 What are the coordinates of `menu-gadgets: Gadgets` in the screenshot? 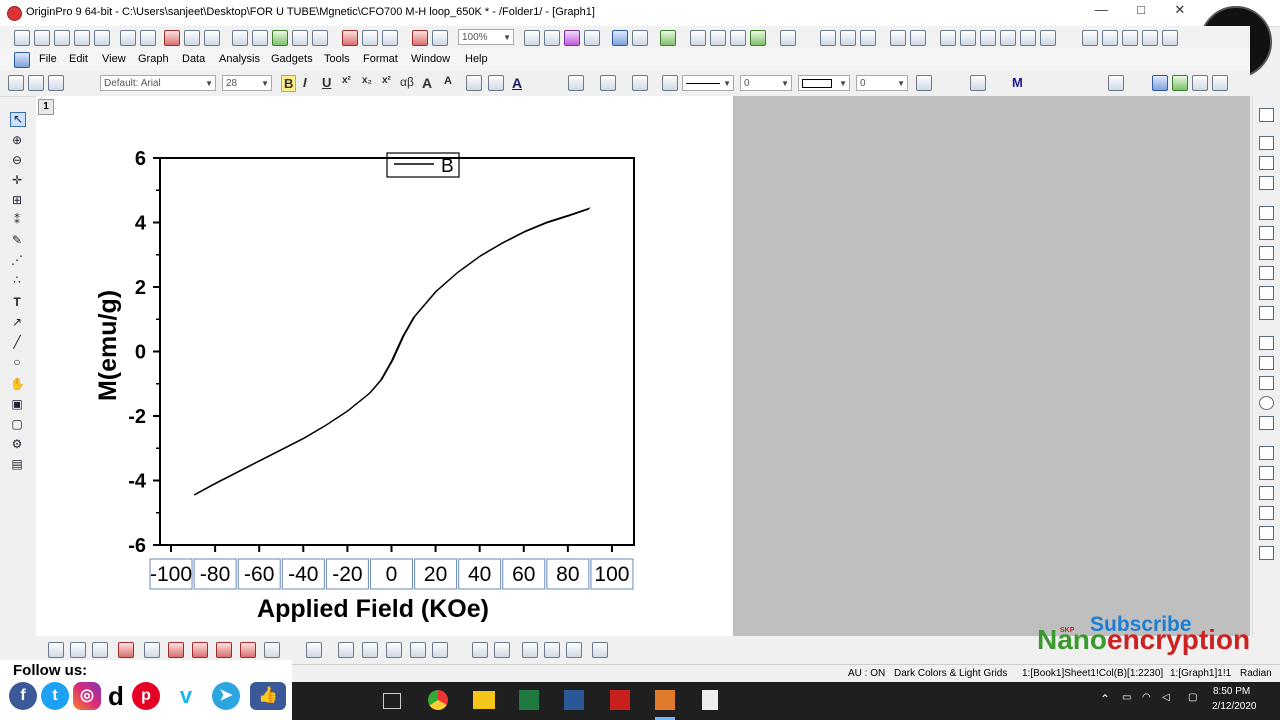 It's located at (292, 59).